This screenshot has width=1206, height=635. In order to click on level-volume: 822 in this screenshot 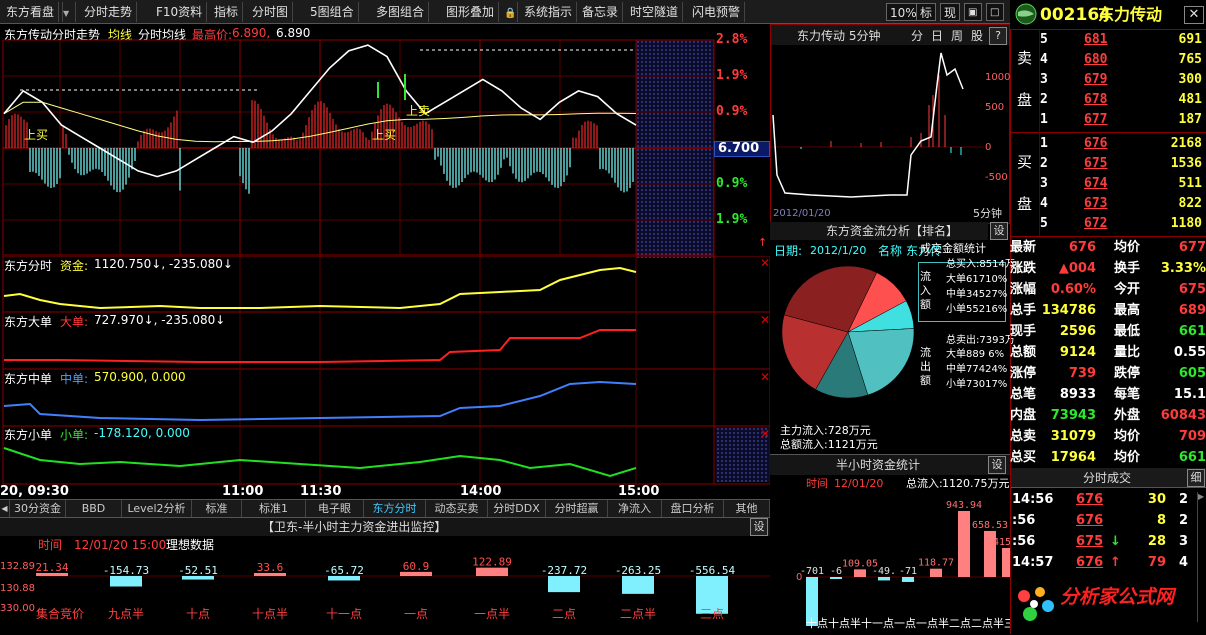, I will do `click(1190, 203)`.